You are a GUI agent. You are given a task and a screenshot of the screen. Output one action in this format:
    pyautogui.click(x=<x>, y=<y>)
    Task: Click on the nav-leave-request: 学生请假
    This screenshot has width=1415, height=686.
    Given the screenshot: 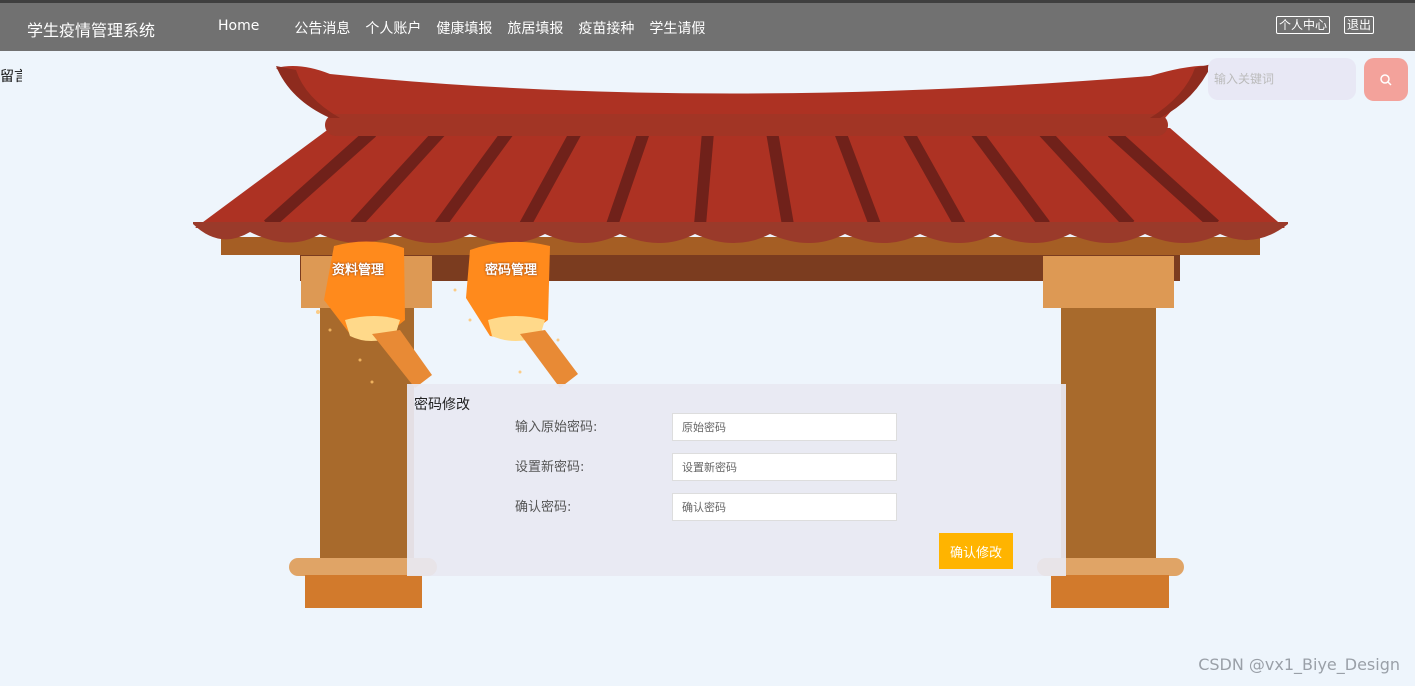 What is the action you would take?
    pyautogui.click(x=677, y=28)
    